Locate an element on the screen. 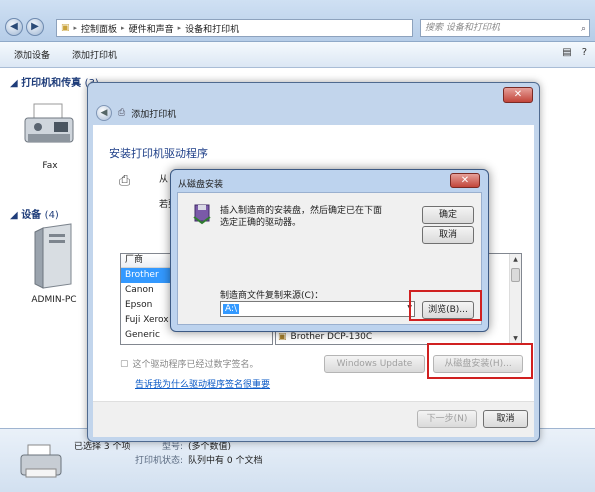  highlight-browse is located at coordinates (445, 305).